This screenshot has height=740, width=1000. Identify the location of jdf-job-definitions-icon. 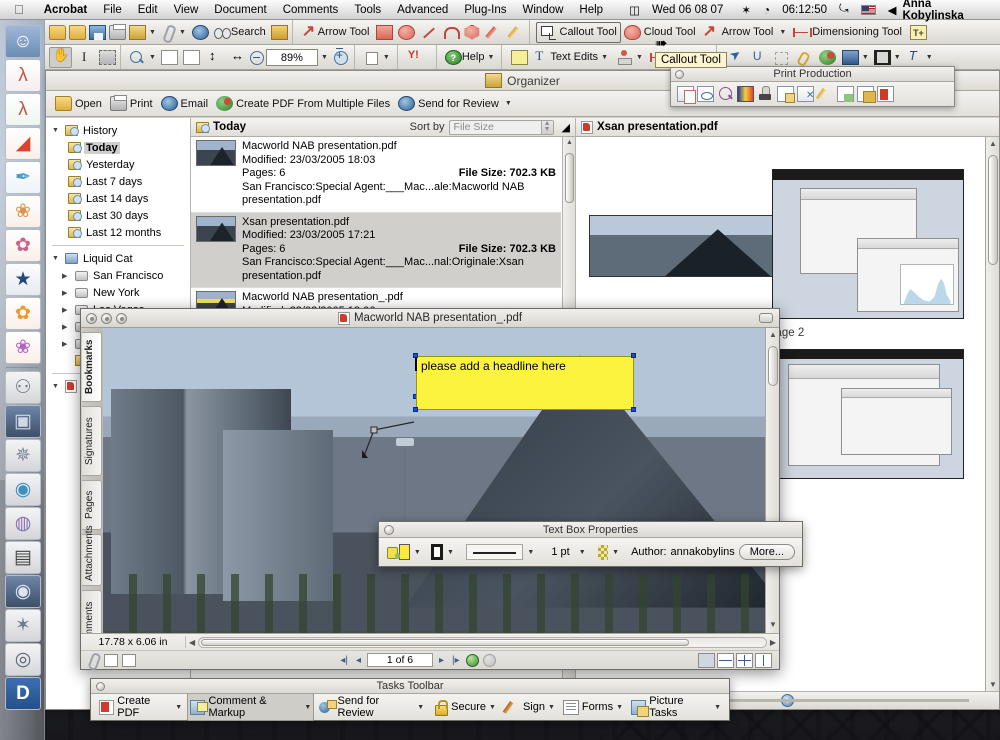
(885, 94).